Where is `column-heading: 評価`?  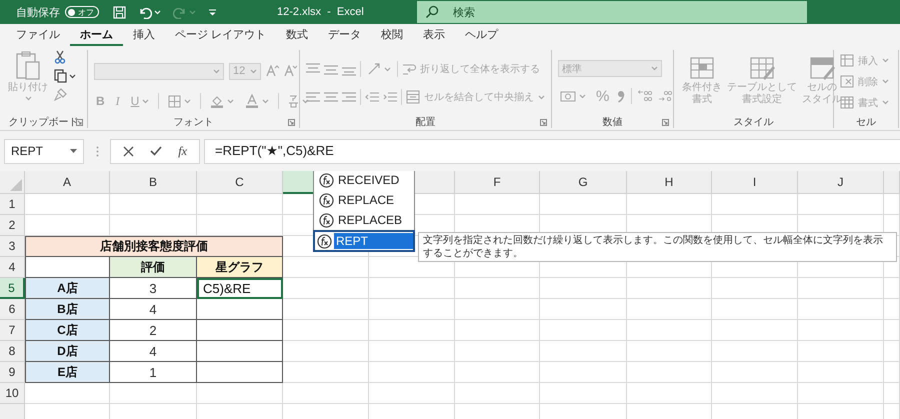
column-heading: 評価 is located at coordinates (153, 267).